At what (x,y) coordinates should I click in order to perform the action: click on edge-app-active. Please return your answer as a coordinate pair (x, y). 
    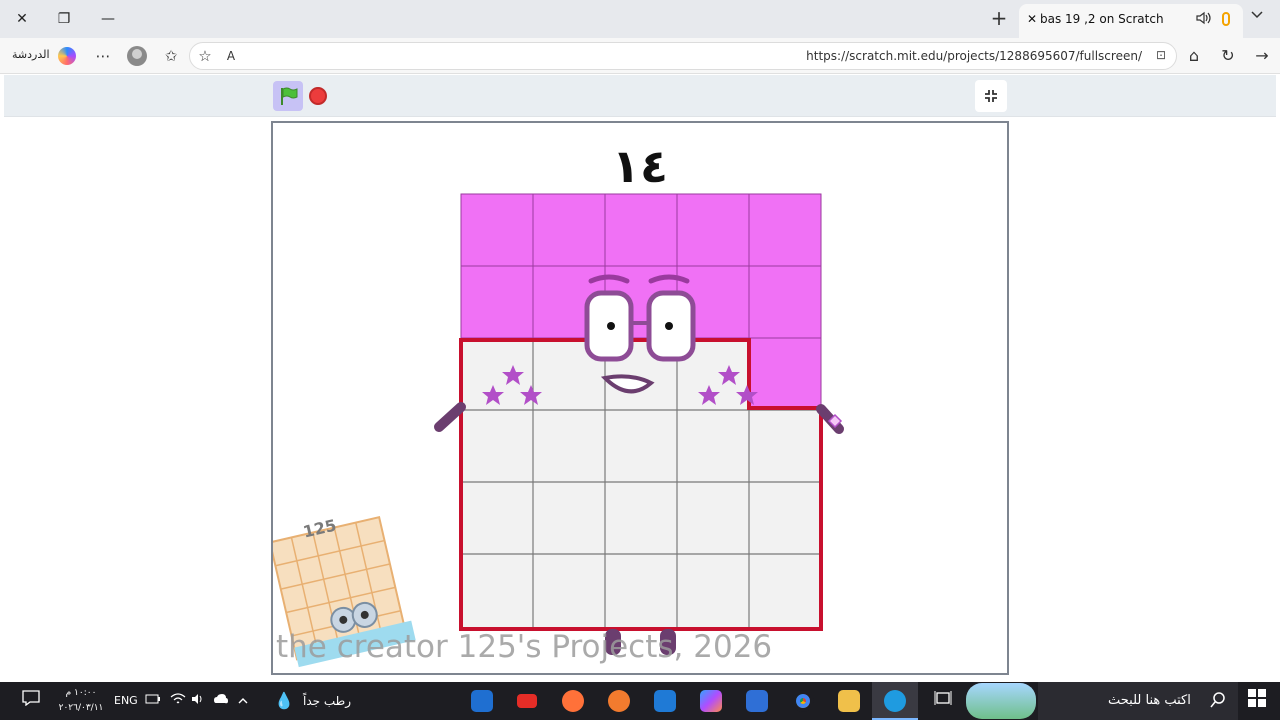
    Looking at the image, I should click on (895, 701).